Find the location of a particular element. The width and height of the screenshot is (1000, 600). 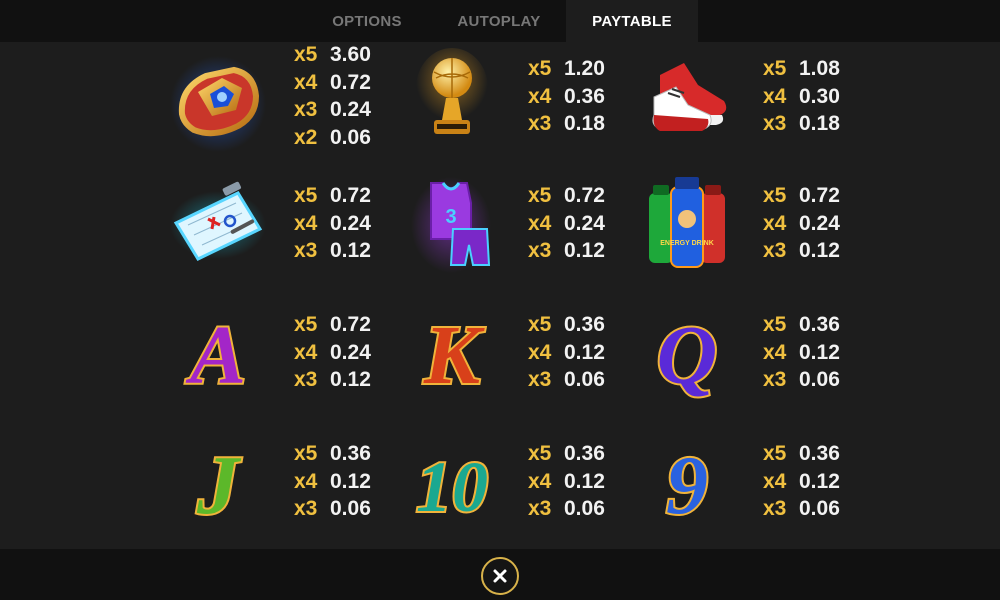

tab-autoplay: AUTOPLAY is located at coordinates (499, 21).